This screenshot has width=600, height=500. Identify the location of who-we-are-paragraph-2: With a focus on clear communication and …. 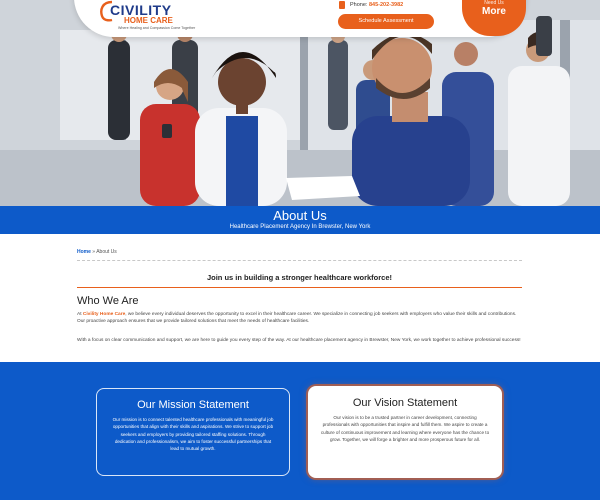
(299, 340).